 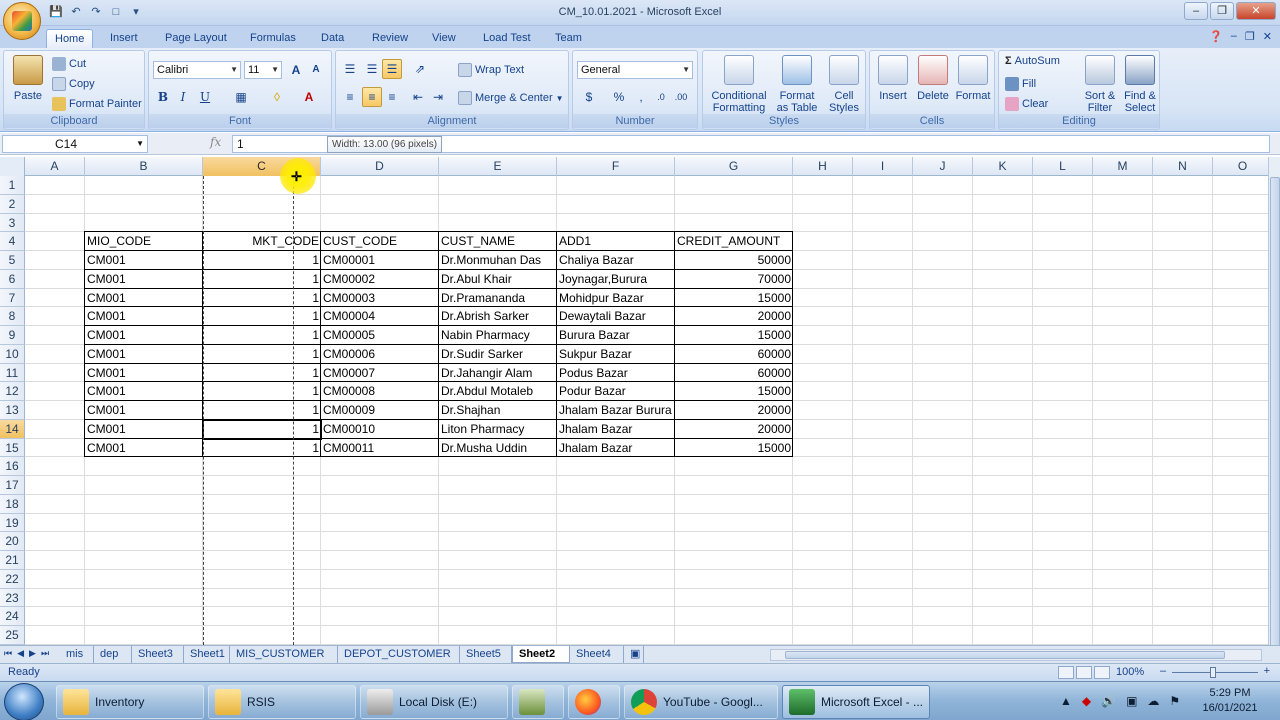 What do you see at coordinates (1213, 672) in the screenshot?
I see `zoom-knob` at bounding box center [1213, 672].